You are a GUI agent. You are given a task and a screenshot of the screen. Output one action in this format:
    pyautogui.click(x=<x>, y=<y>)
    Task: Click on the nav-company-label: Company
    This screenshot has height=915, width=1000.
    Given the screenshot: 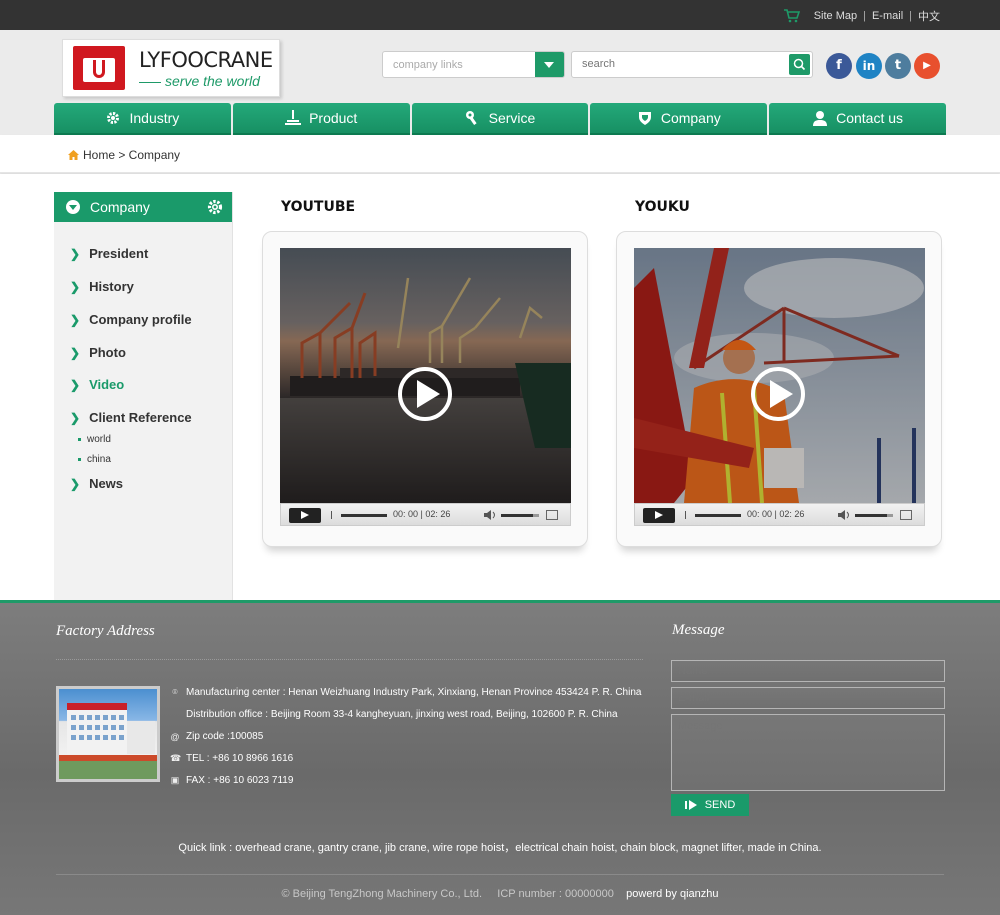 What is the action you would take?
    pyautogui.click(x=690, y=118)
    